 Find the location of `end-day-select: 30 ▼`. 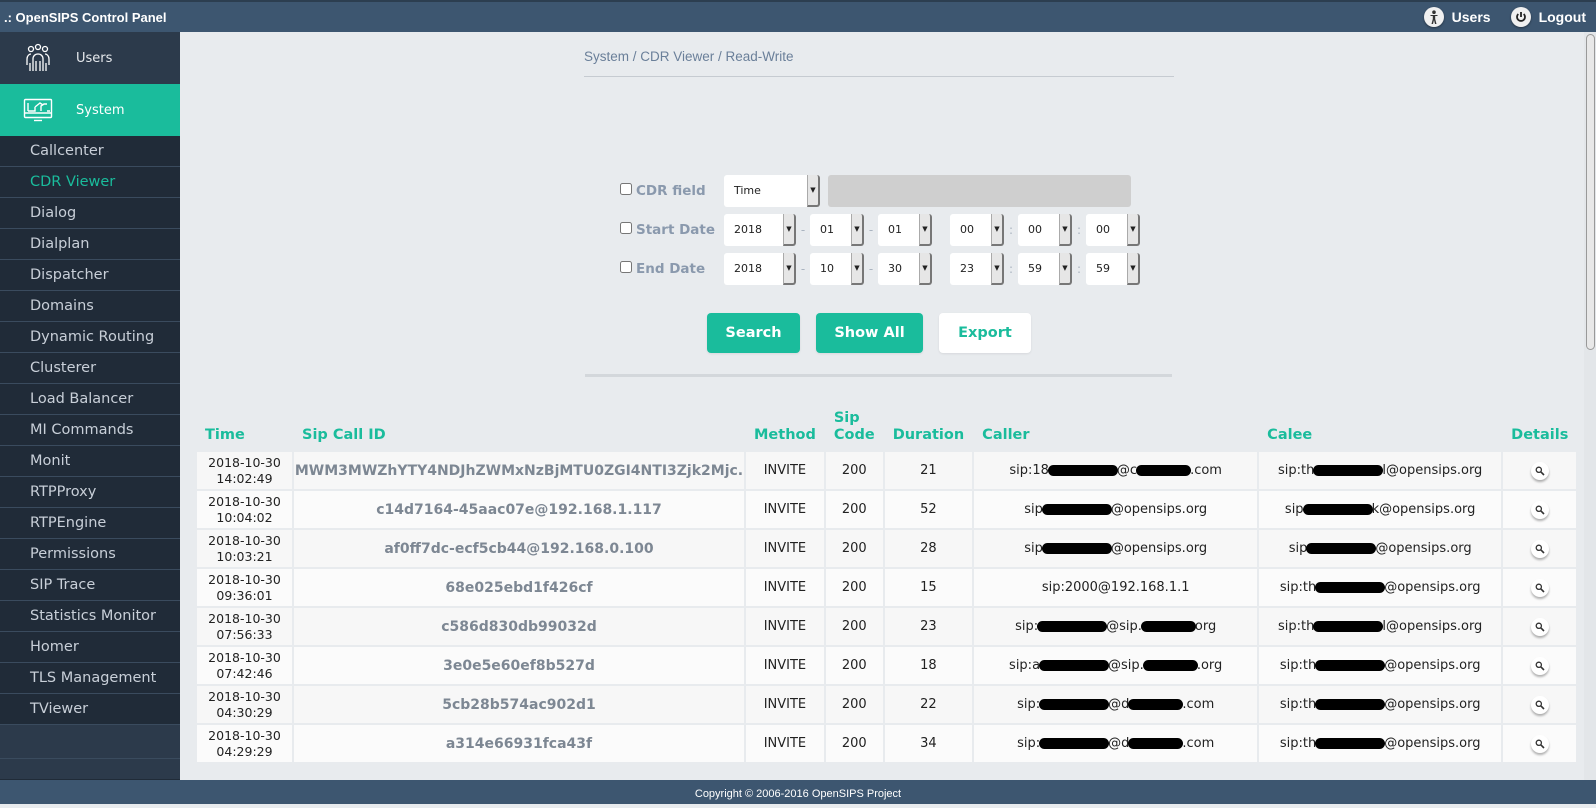

end-day-select: 30 ▼ is located at coordinates (905, 269).